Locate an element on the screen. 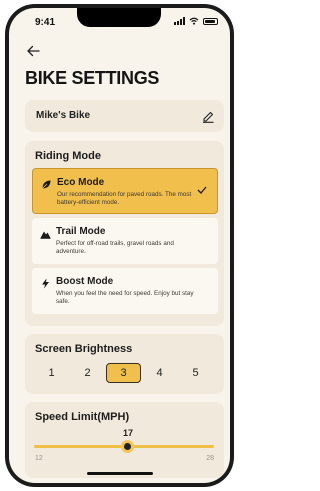 The height and width of the screenshot is (491, 320). back-arrow-icon is located at coordinates (33, 51).